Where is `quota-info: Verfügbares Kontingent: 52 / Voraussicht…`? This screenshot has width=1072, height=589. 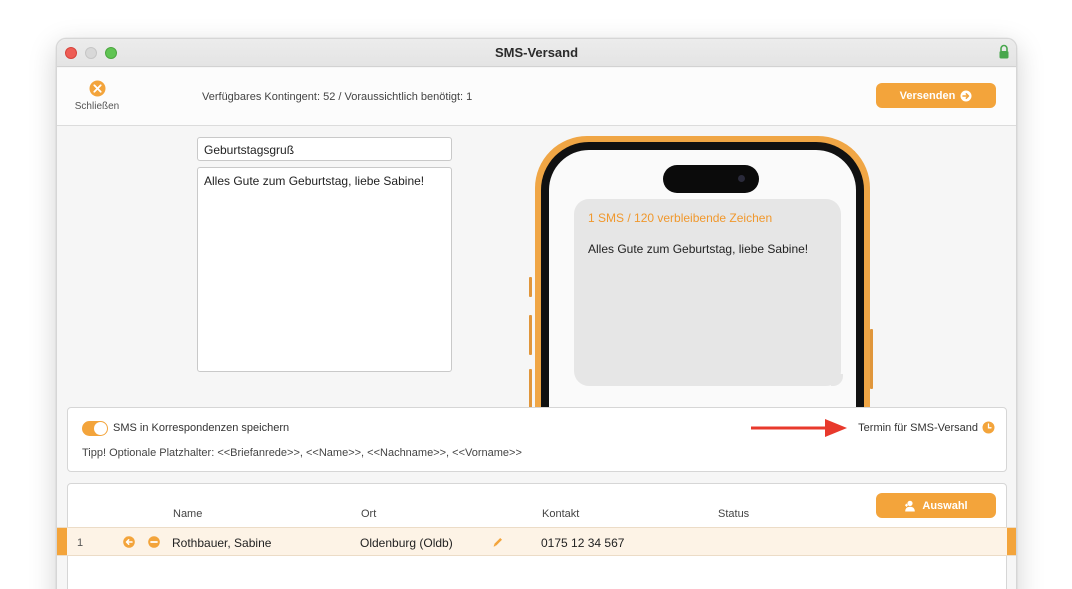 quota-info: Verfügbares Kontingent: 52 / Voraussicht… is located at coordinates (337, 97).